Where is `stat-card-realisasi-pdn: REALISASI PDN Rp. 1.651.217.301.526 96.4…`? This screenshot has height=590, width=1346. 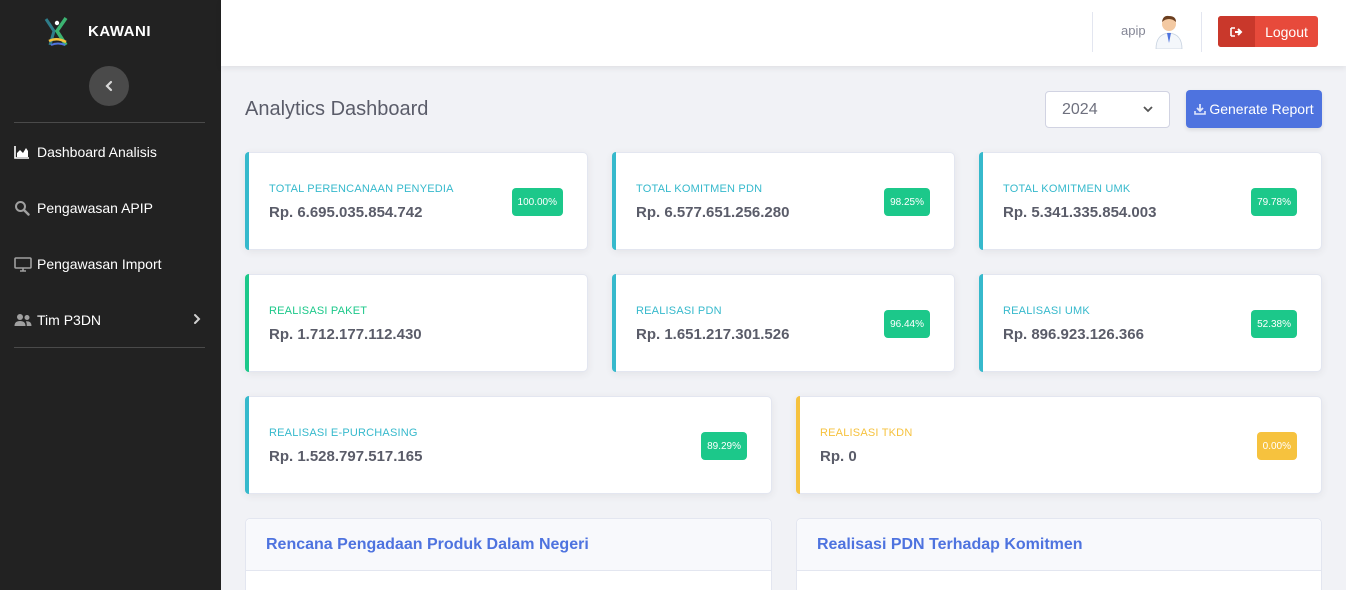 stat-card-realisasi-pdn: REALISASI PDN Rp. 1.651.217.301.526 96.4… is located at coordinates (783, 323).